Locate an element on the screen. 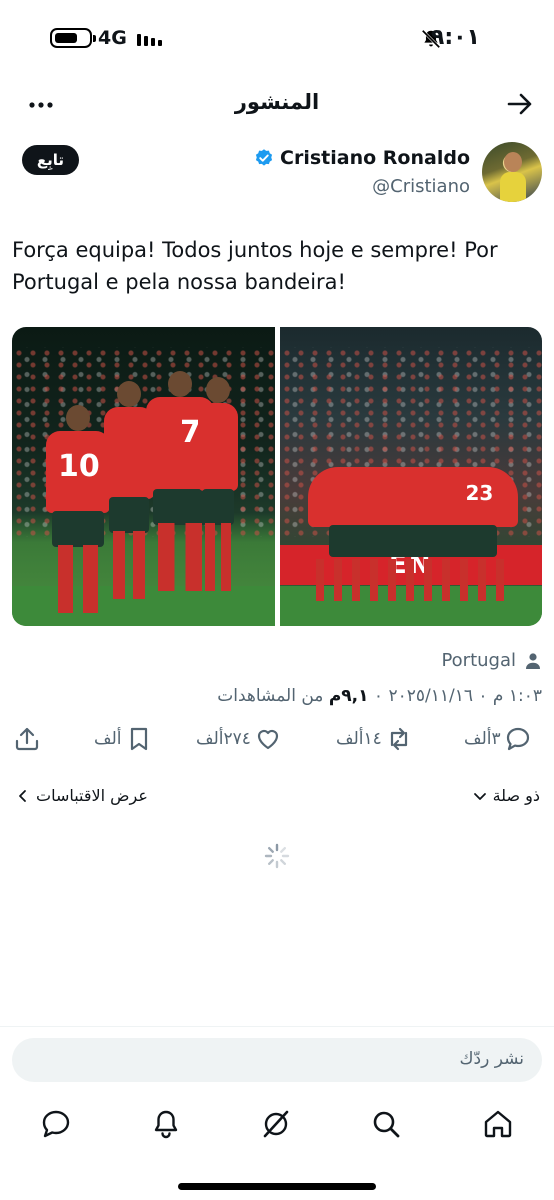 The width and height of the screenshot is (554, 1200). sort-relevant-dropdown: ذو صلة is located at coordinates (506, 795).